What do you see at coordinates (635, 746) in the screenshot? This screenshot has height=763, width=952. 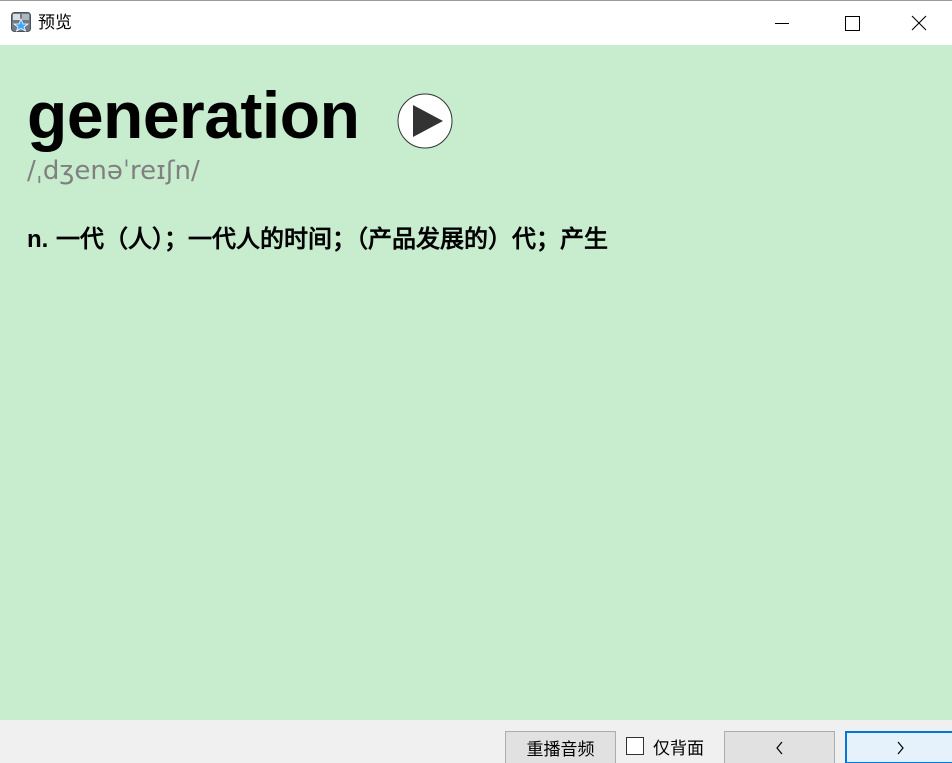 I see `back-only-checkbox` at bounding box center [635, 746].